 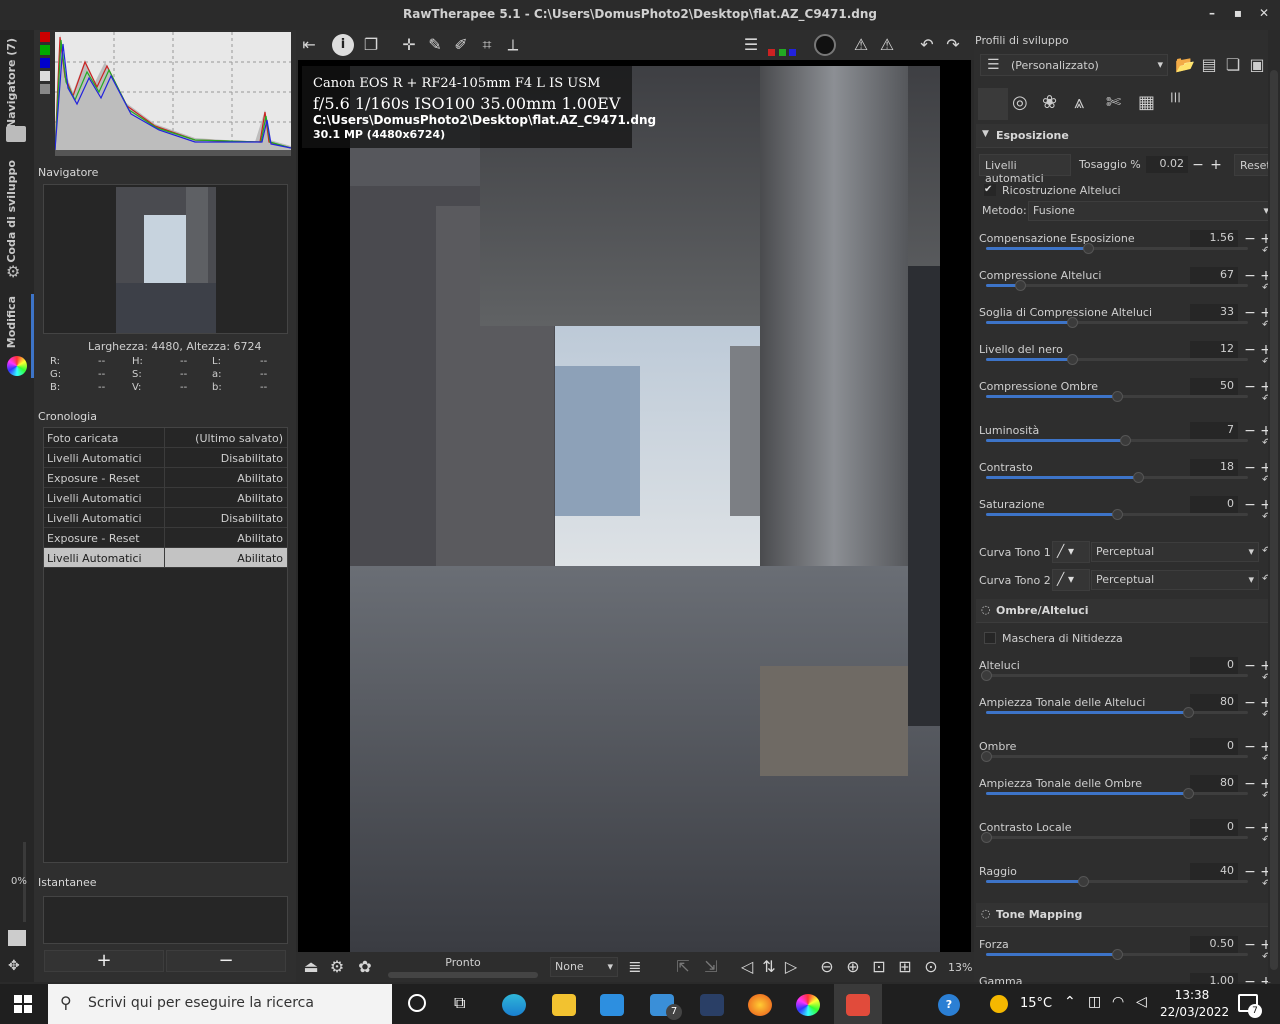 What do you see at coordinates (1151, 211) in the screenshot?
I see `method-dropdown: Fusione ▾` at bounding box center [1151, 211].